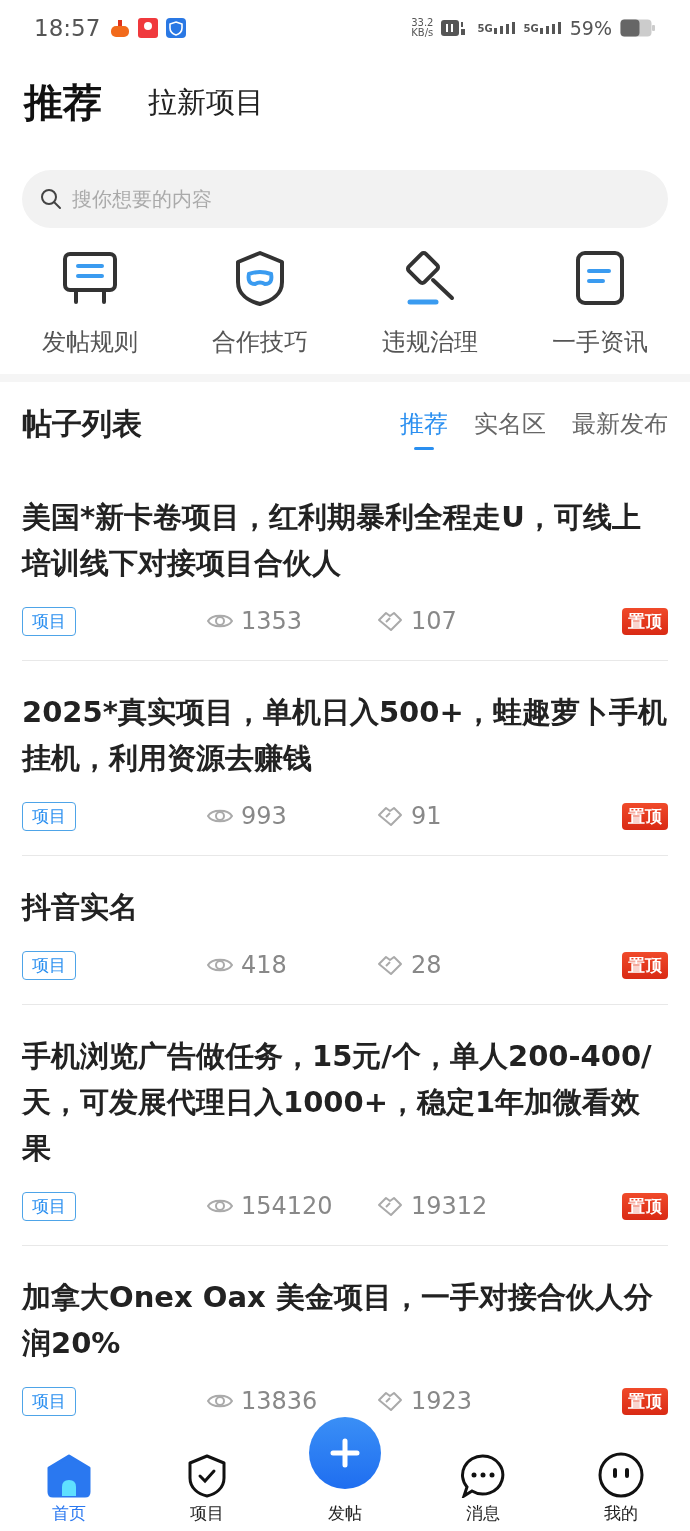  Describe the element at coordinates (264, 816) in the screenshot. I see `view-count: 993` at that location.